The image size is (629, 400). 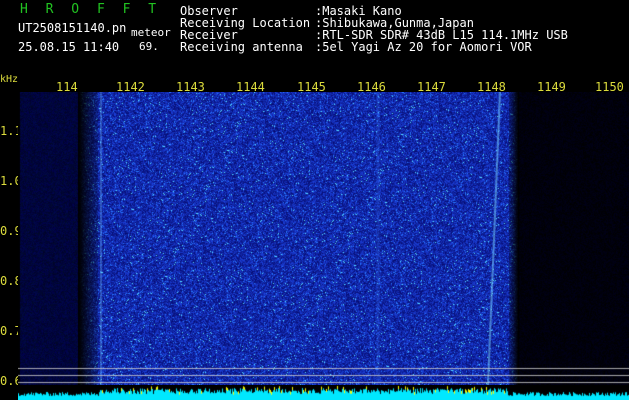 I want to click on capture-timestamp: 25.08.15 11:40, so click(x=69, y=47).